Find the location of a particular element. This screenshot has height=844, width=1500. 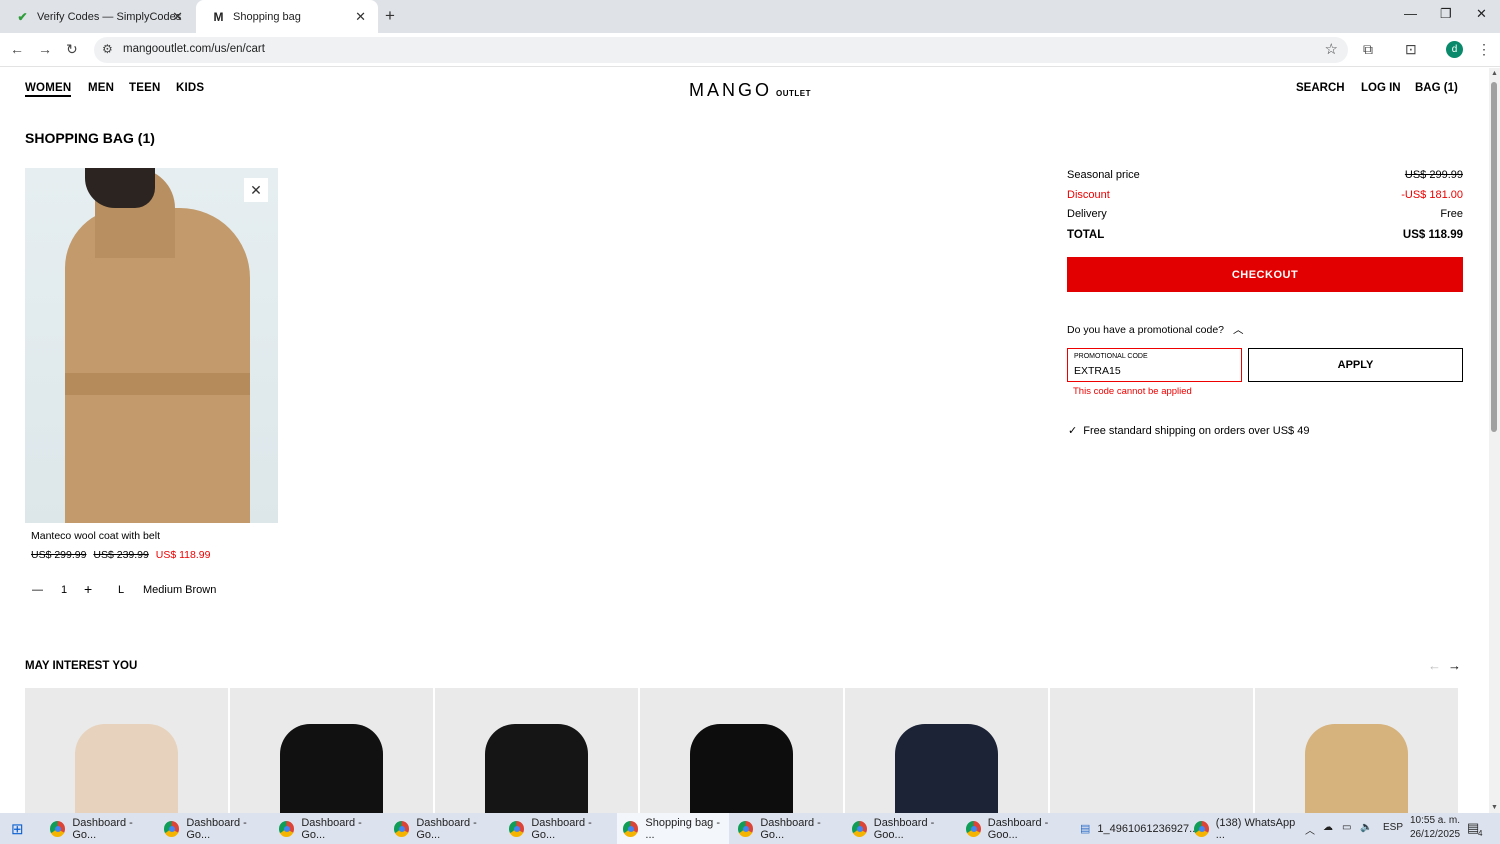

apply-button: APPLY is located at coordinates (1355, 365).